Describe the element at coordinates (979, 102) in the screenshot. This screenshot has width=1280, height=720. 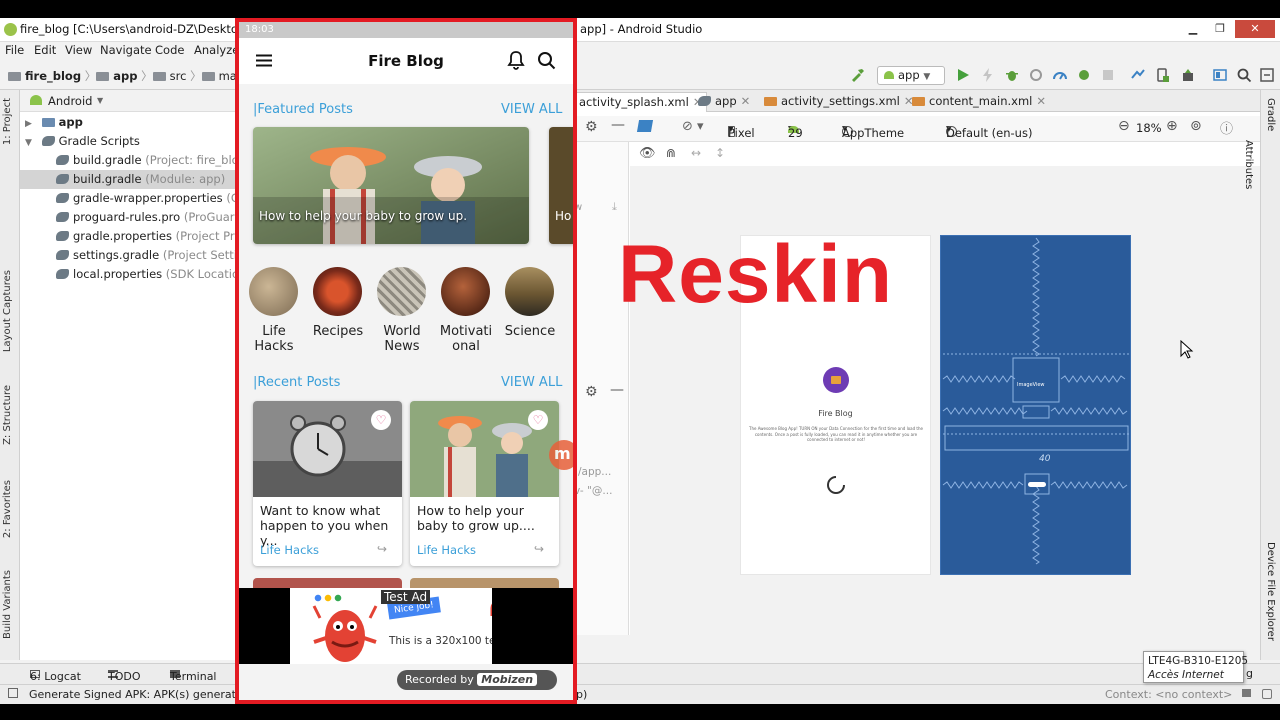
I see `tab-content-main: content_main.xml ✕` at that location.